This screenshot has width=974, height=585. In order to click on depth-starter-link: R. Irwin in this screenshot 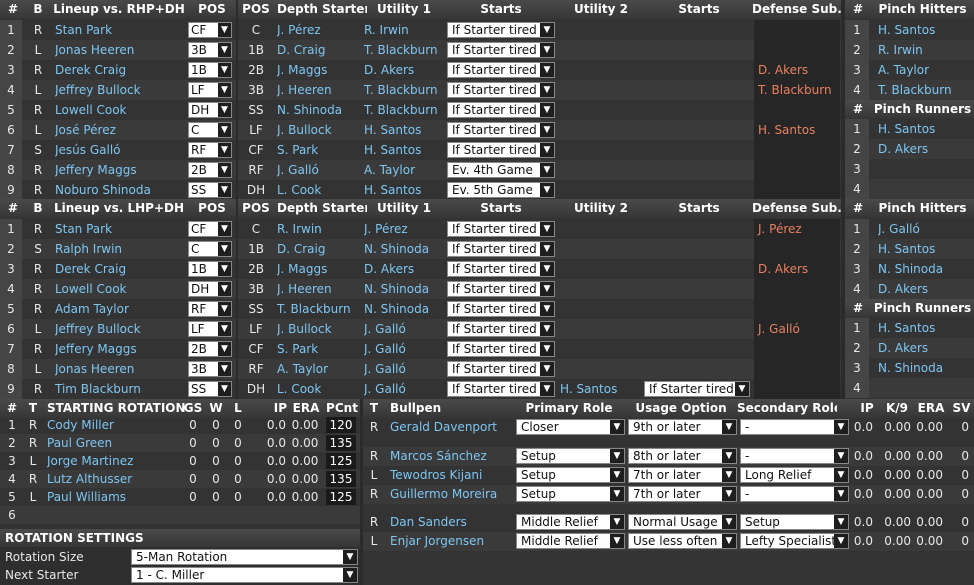, I will do `click(320, 229)`.